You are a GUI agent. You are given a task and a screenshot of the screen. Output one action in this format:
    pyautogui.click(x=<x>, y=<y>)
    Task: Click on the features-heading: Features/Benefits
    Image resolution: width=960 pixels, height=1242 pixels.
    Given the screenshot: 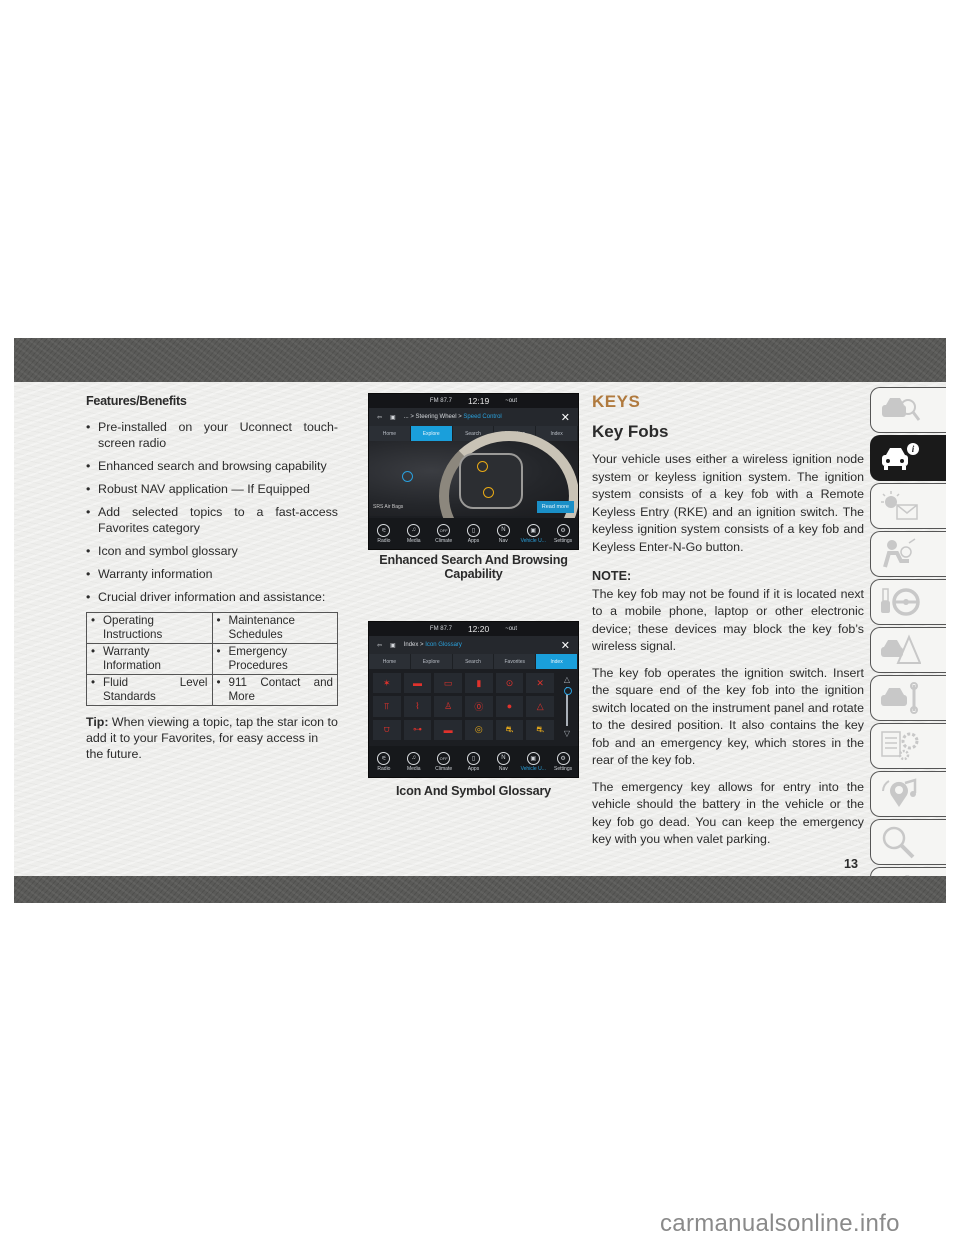 What is the action you would take?
    pyautogui.click(x=136, y=401)
    